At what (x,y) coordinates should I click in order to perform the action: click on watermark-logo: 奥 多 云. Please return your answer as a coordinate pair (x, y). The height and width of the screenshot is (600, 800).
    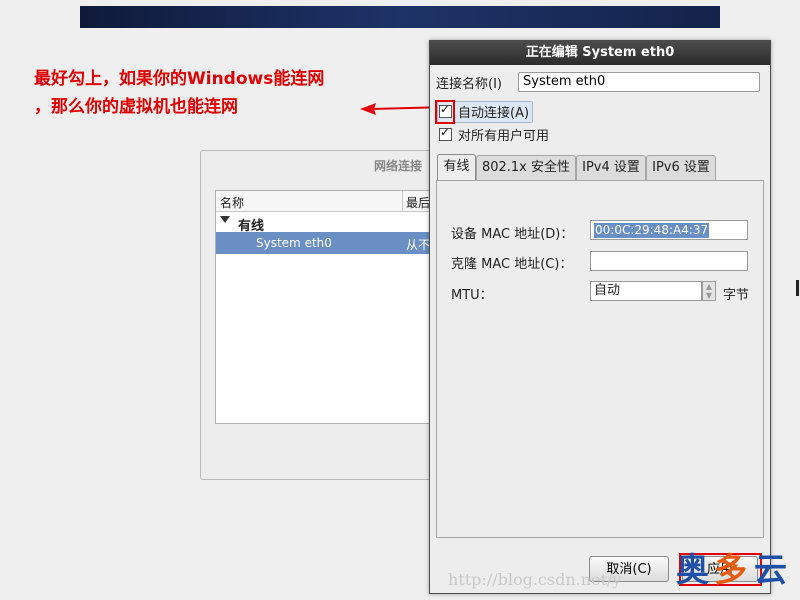
    Looking at the image, I should click on (736, 572).